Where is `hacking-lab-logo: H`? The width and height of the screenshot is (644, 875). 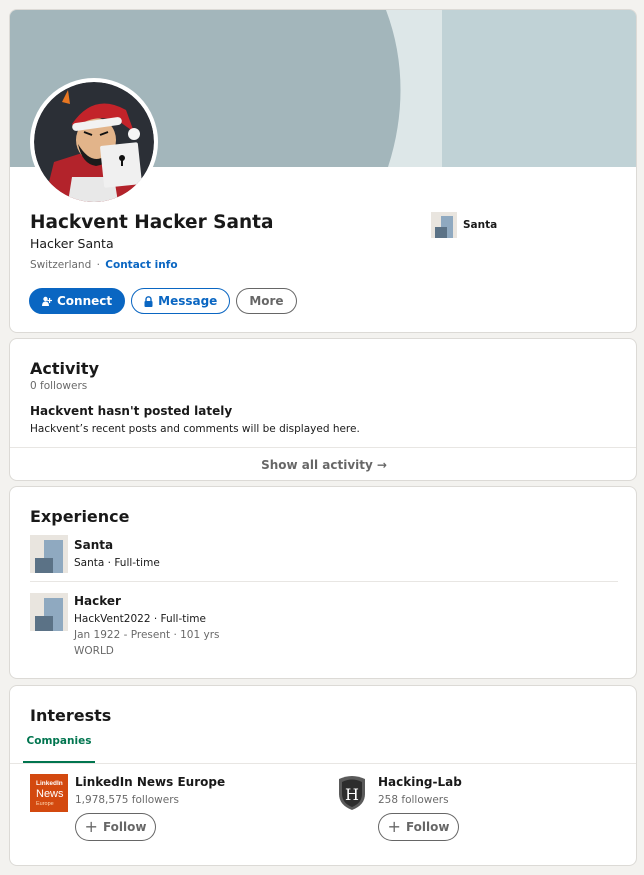 hacking-lab-logo: H is located at coordinates (352, 793).